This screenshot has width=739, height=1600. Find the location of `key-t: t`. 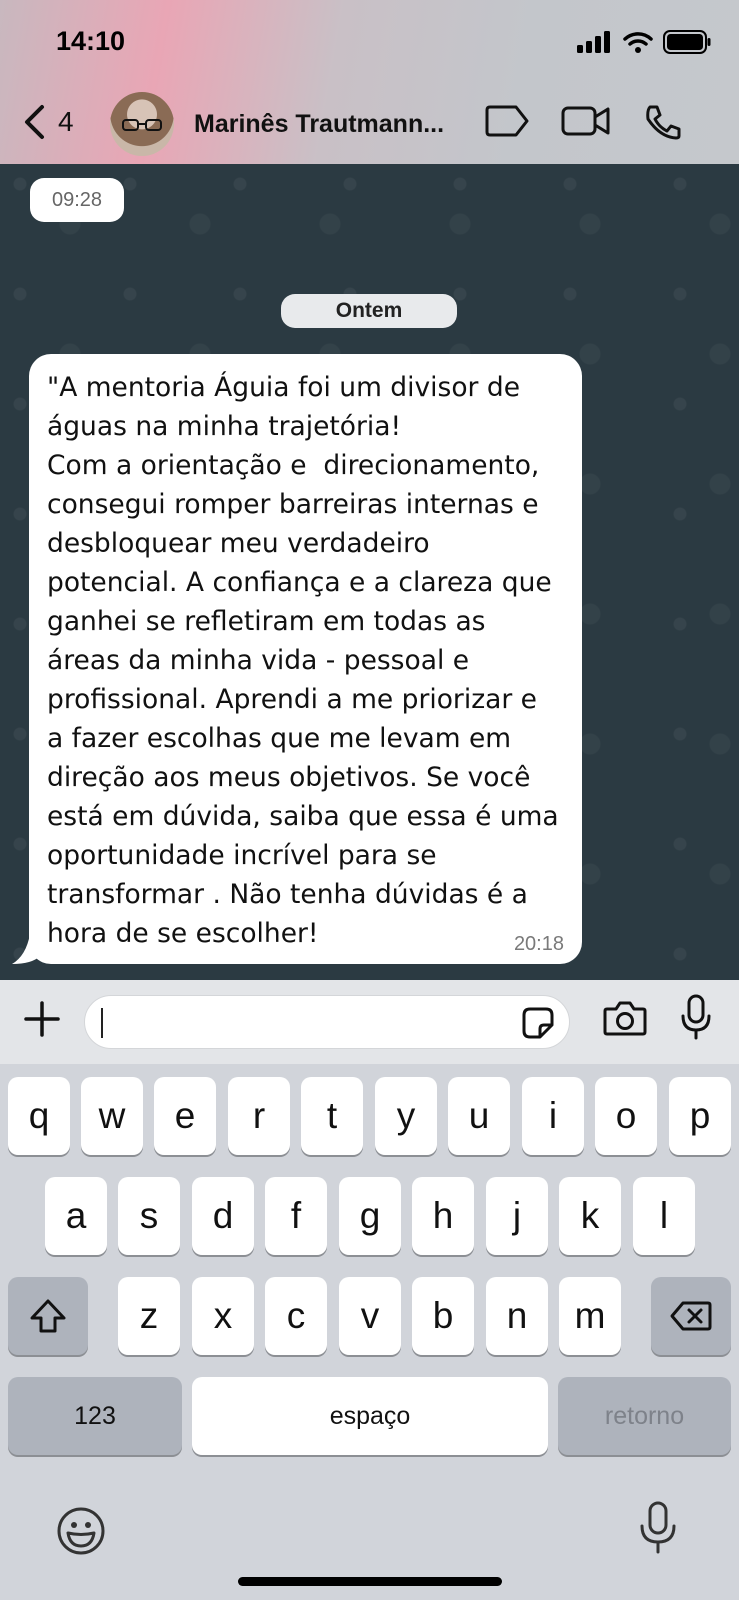

key-t: t is located at coordinates (332, 1116).